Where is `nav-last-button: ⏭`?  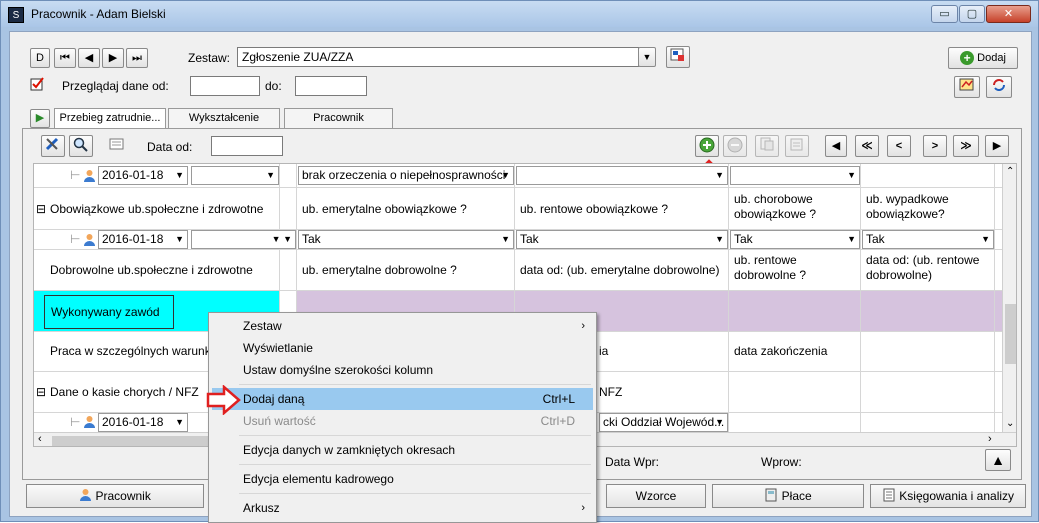
nav-last-button: ⏭ is located at coordinates (137, 58).